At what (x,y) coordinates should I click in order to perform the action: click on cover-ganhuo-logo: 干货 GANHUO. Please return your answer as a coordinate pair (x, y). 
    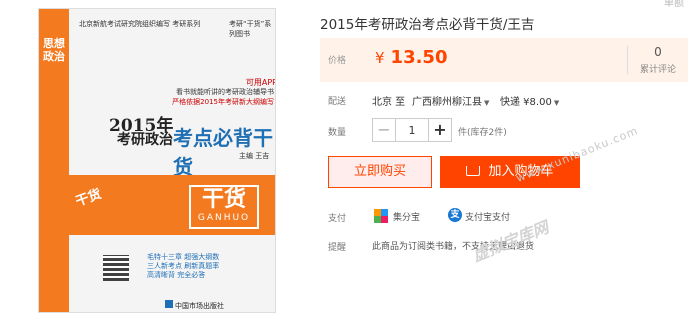
    Looking at the image, I should click on (224, 207).